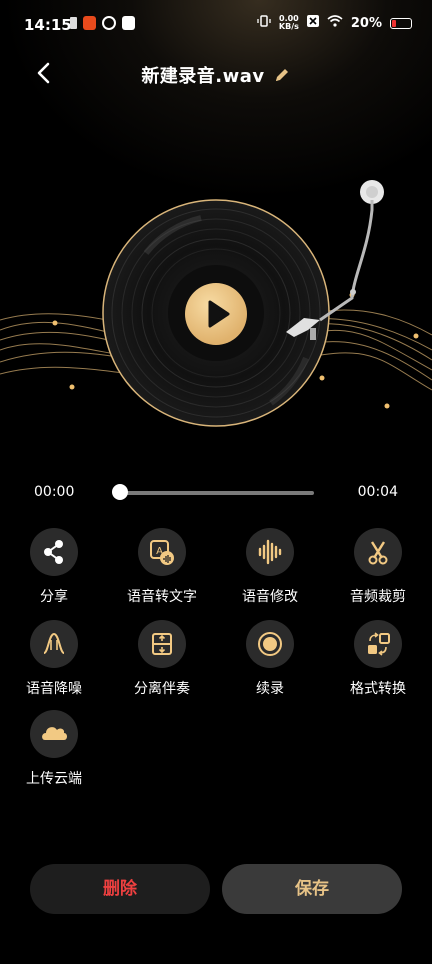  What do you see at coordinates (120, 889) in the screenshot?
I see `delete-button: 删除` at bounding box center [120, 889].